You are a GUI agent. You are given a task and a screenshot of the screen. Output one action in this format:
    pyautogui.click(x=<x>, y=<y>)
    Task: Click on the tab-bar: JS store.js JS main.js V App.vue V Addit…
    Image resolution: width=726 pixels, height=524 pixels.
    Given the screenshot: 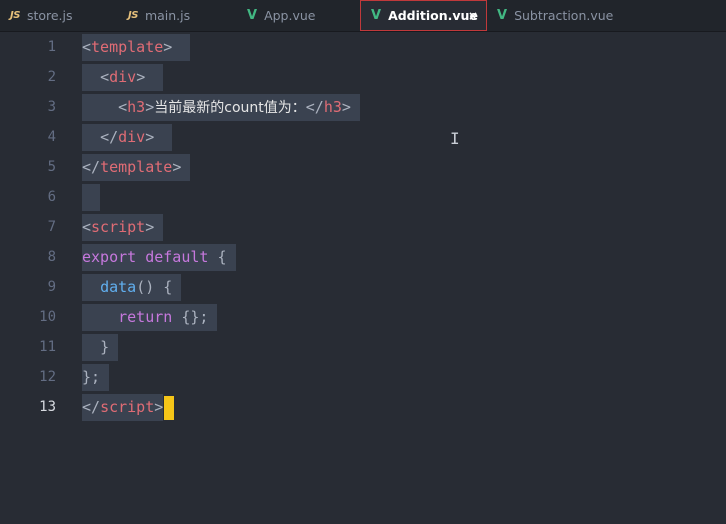 What is the action you would take?
    pyautogui.click(x=363, y=16)
    